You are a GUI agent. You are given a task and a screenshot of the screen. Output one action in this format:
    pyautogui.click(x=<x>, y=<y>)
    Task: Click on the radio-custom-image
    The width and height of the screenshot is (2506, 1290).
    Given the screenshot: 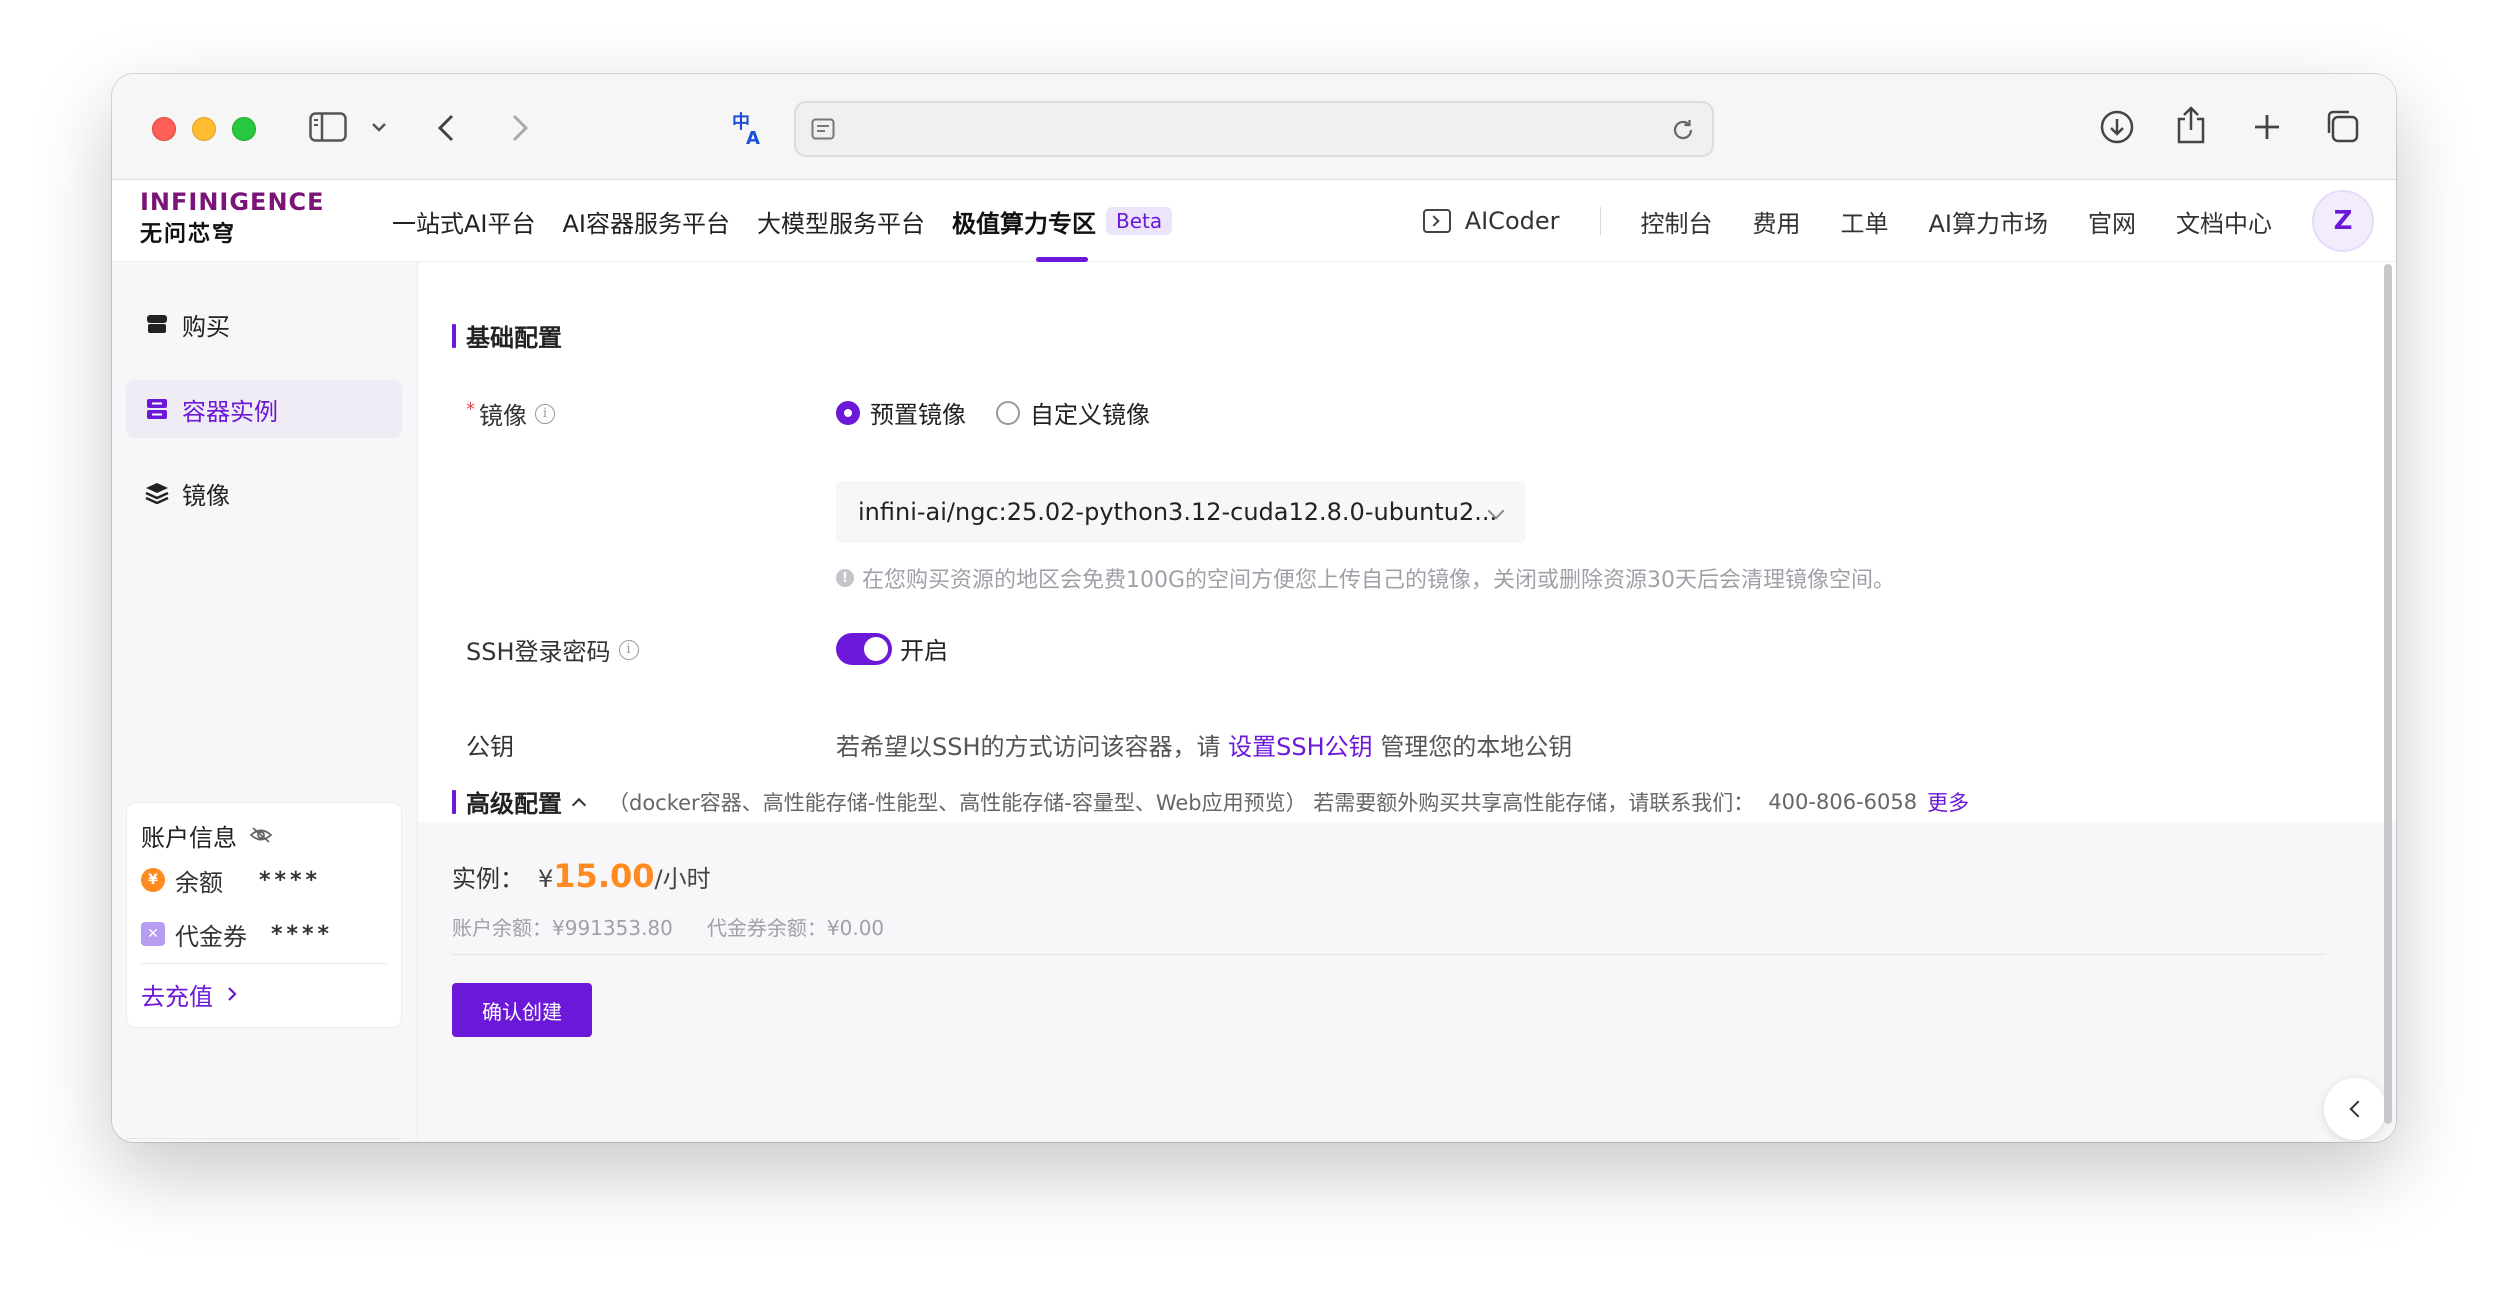 What is the action you would take?
    pyautogui.click(x=1008, y=412)
    